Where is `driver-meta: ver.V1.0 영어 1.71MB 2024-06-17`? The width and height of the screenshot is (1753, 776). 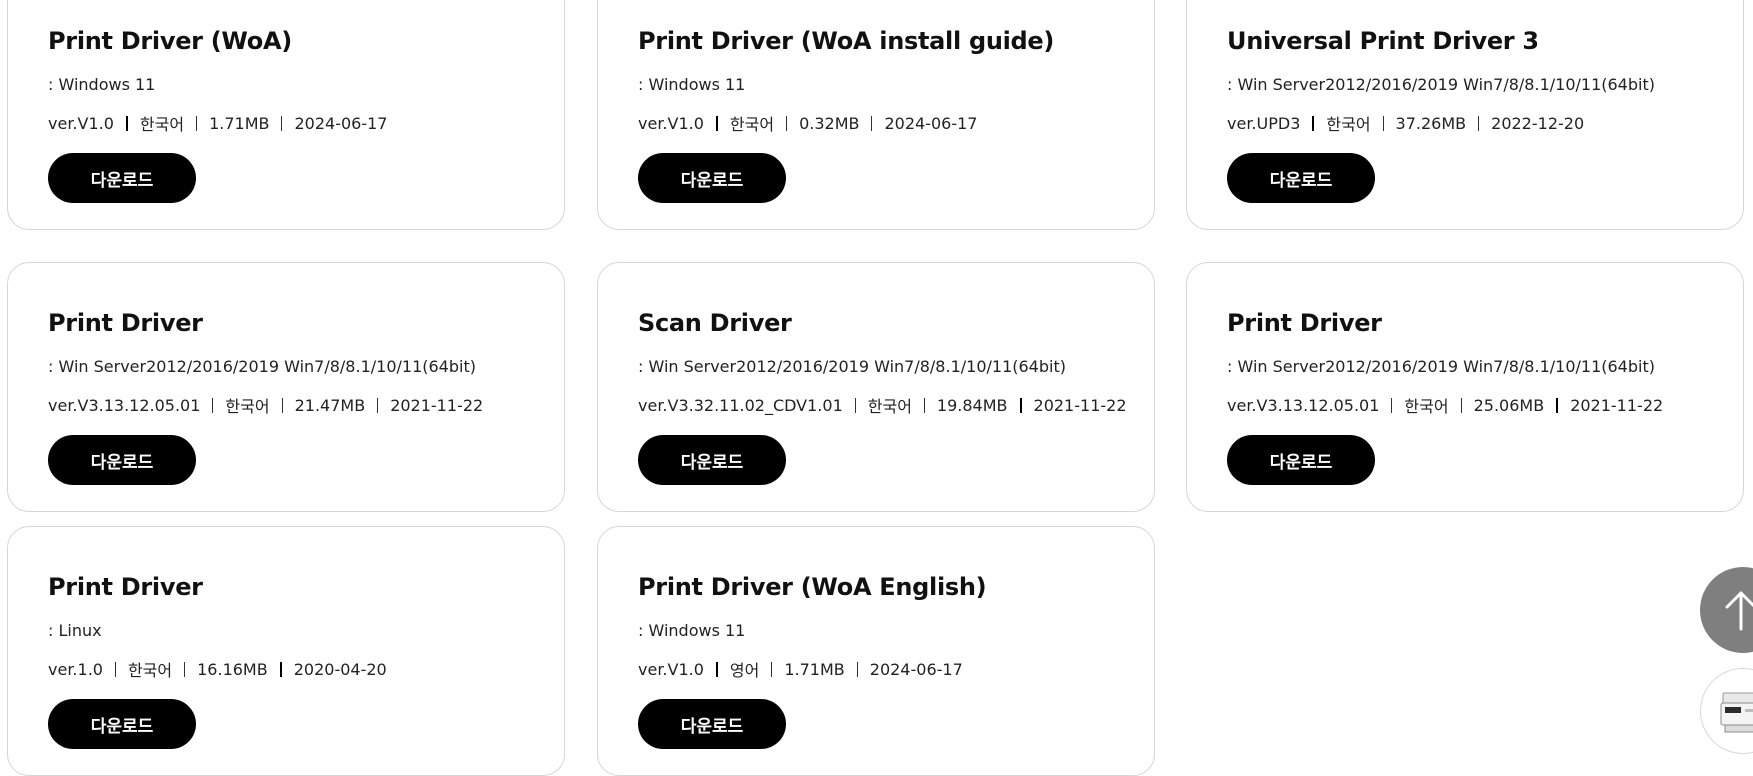
driver-meta: ver.V1.0 영어 1.71MB 2024-06-17 is located at coordinates (800, 669).